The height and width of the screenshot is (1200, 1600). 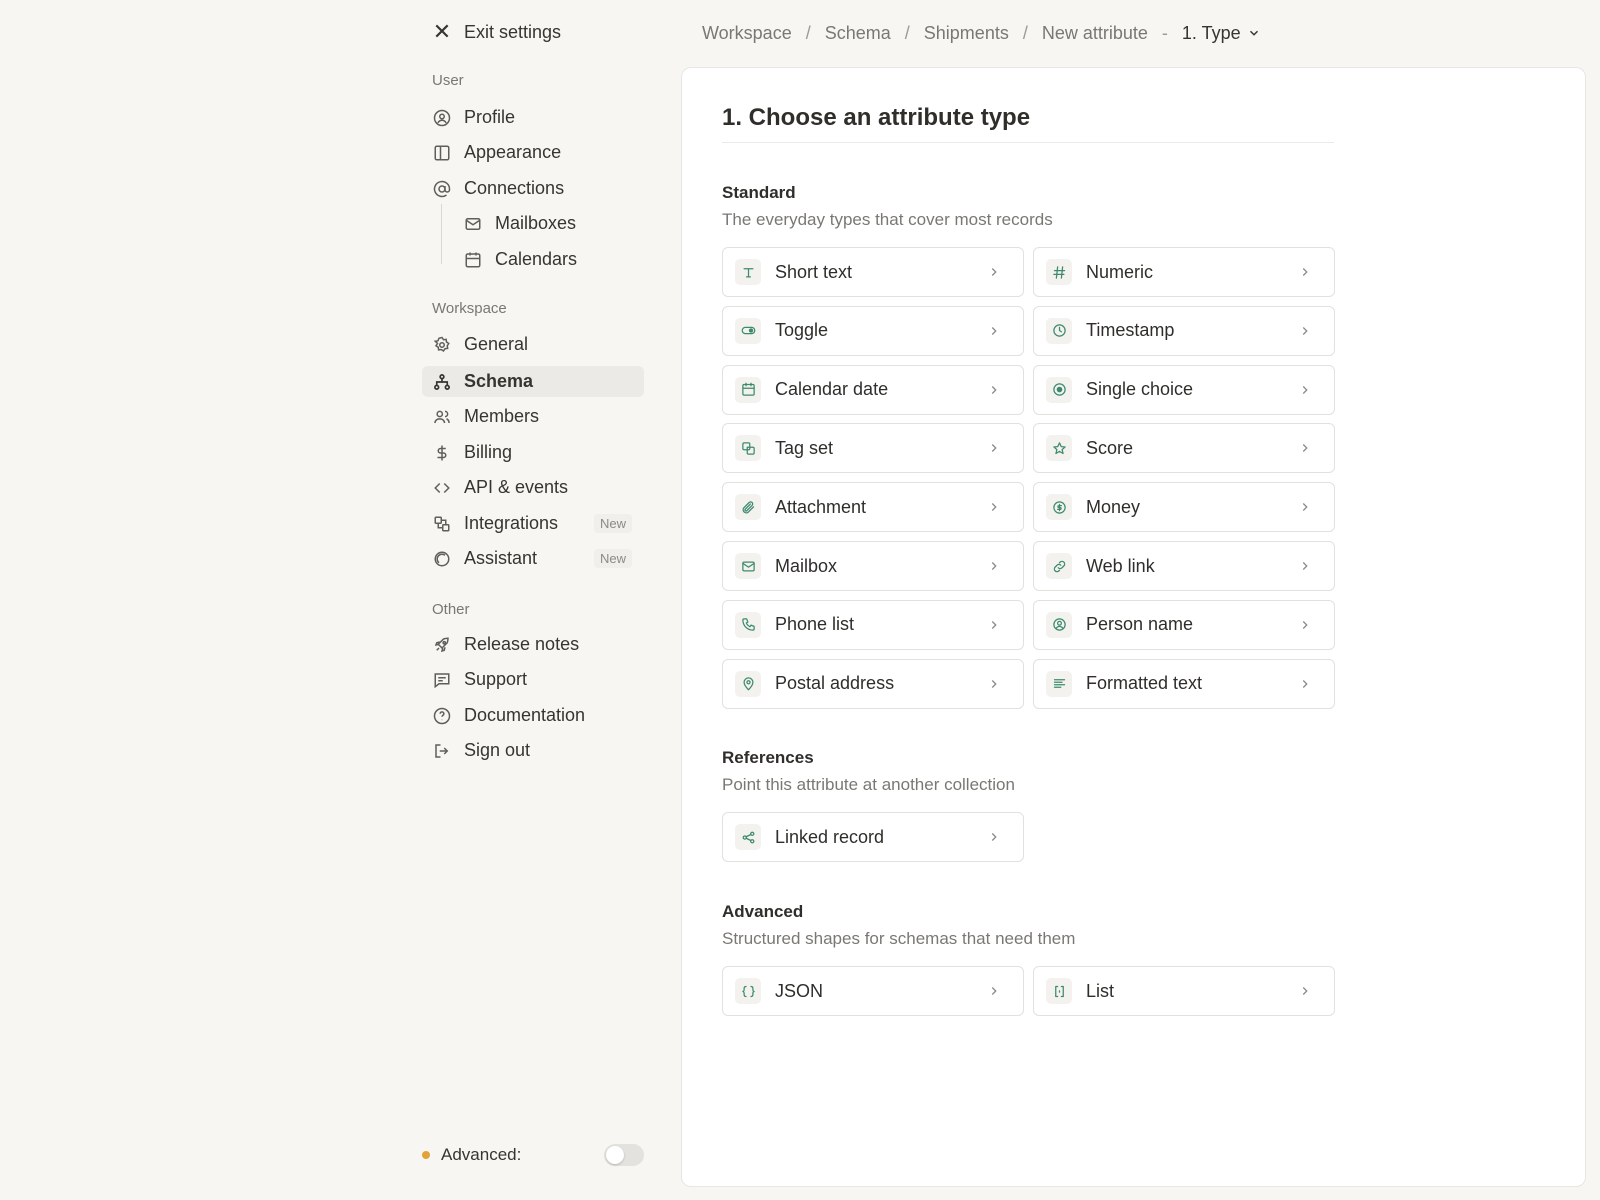 What do you see at coordinates (821, 506) in the screenshot?
I see `attribute-type-label: Attachment` at bounding box center [821, 506].